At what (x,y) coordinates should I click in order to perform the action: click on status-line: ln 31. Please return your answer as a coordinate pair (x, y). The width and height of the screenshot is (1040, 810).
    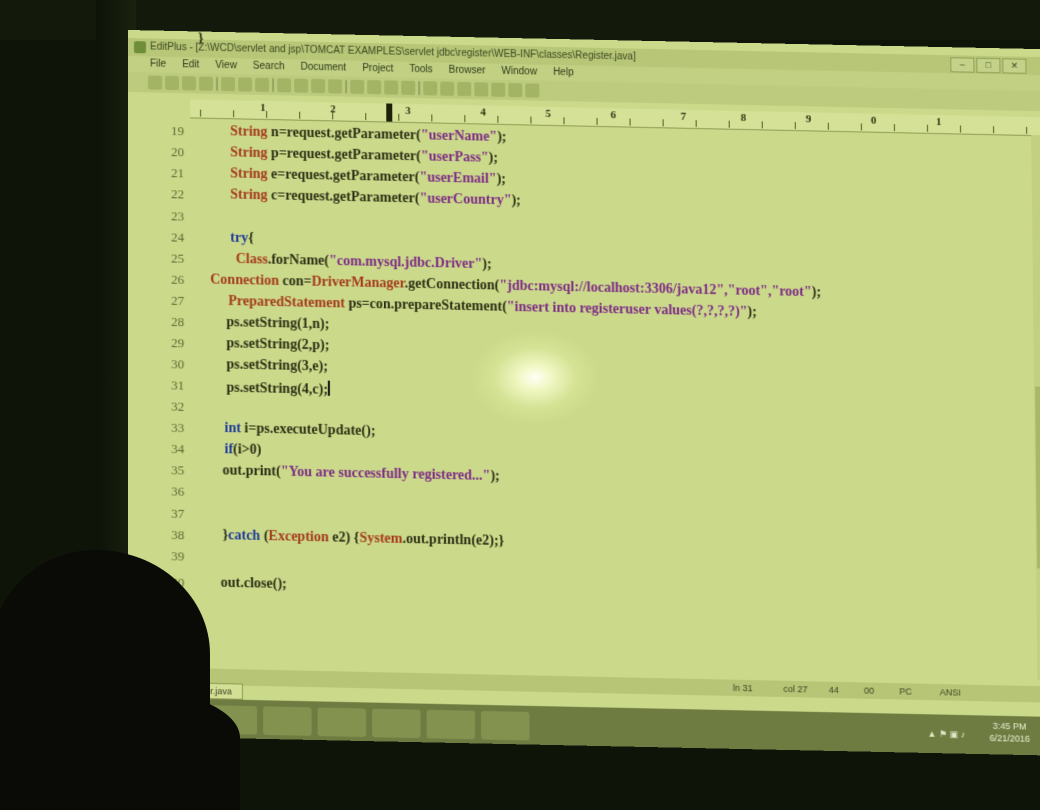
    Looking at the image, I should click on (742, 688).